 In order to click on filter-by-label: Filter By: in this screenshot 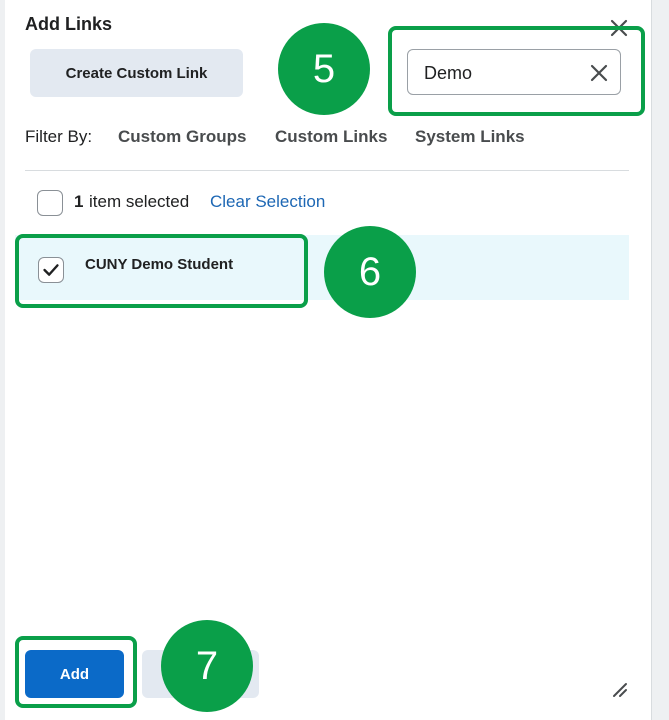, I will do `click(59, 136)`.